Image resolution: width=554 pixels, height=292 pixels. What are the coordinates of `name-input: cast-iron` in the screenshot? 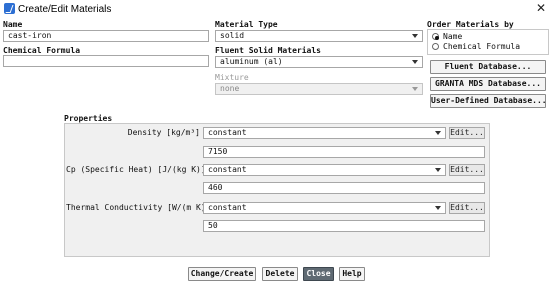 It's located at (106, 36).